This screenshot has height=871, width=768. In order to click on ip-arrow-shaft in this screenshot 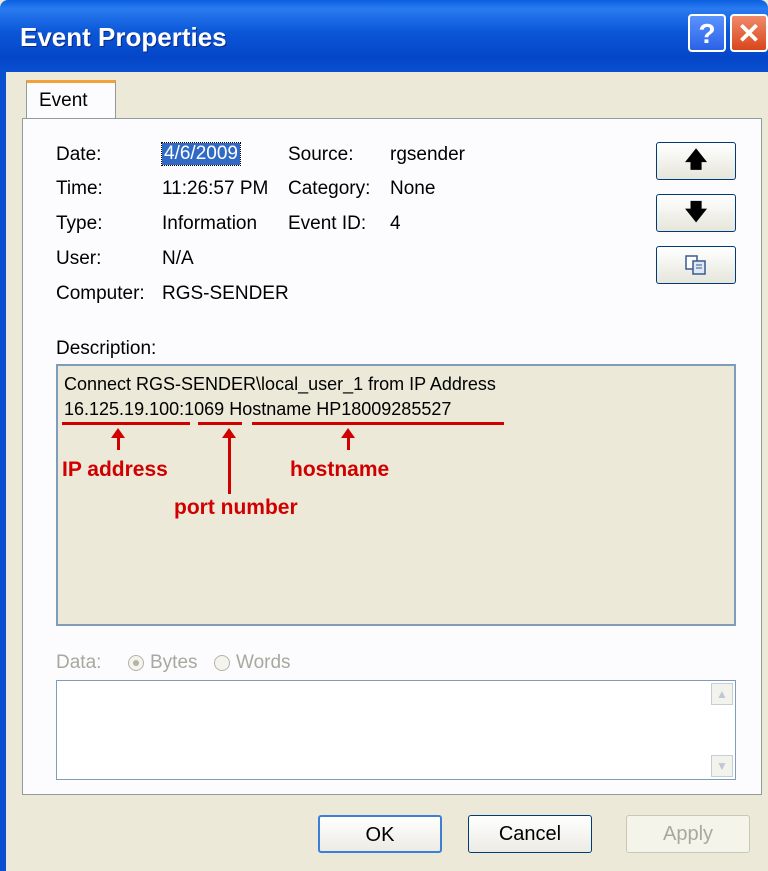, I will do `click(118, 443)`.